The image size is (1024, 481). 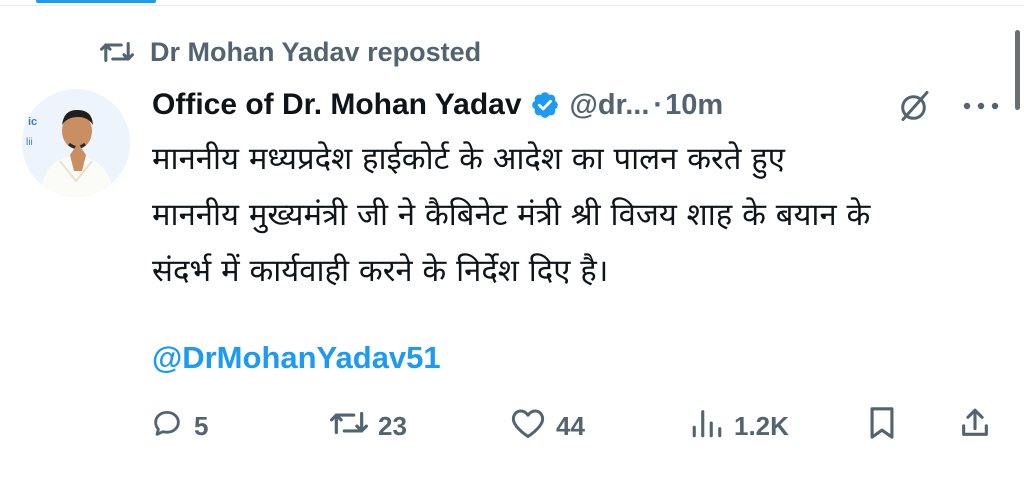 I want to click on top-divider, so click(x=512, y=5).